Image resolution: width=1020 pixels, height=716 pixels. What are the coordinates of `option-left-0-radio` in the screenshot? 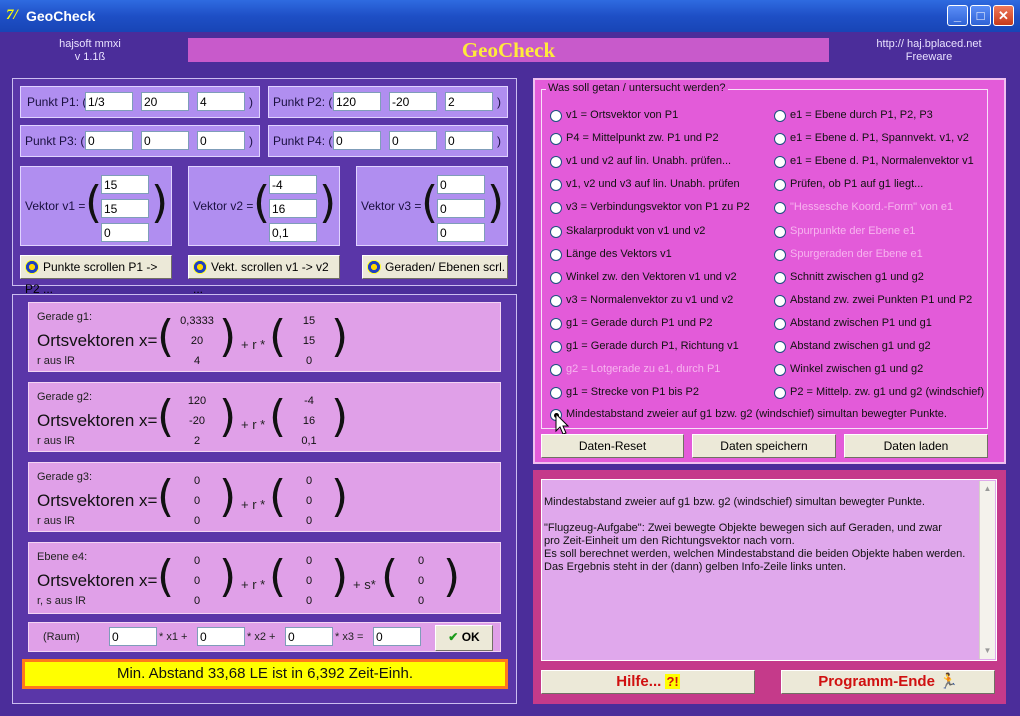 It's located at (556, 116).